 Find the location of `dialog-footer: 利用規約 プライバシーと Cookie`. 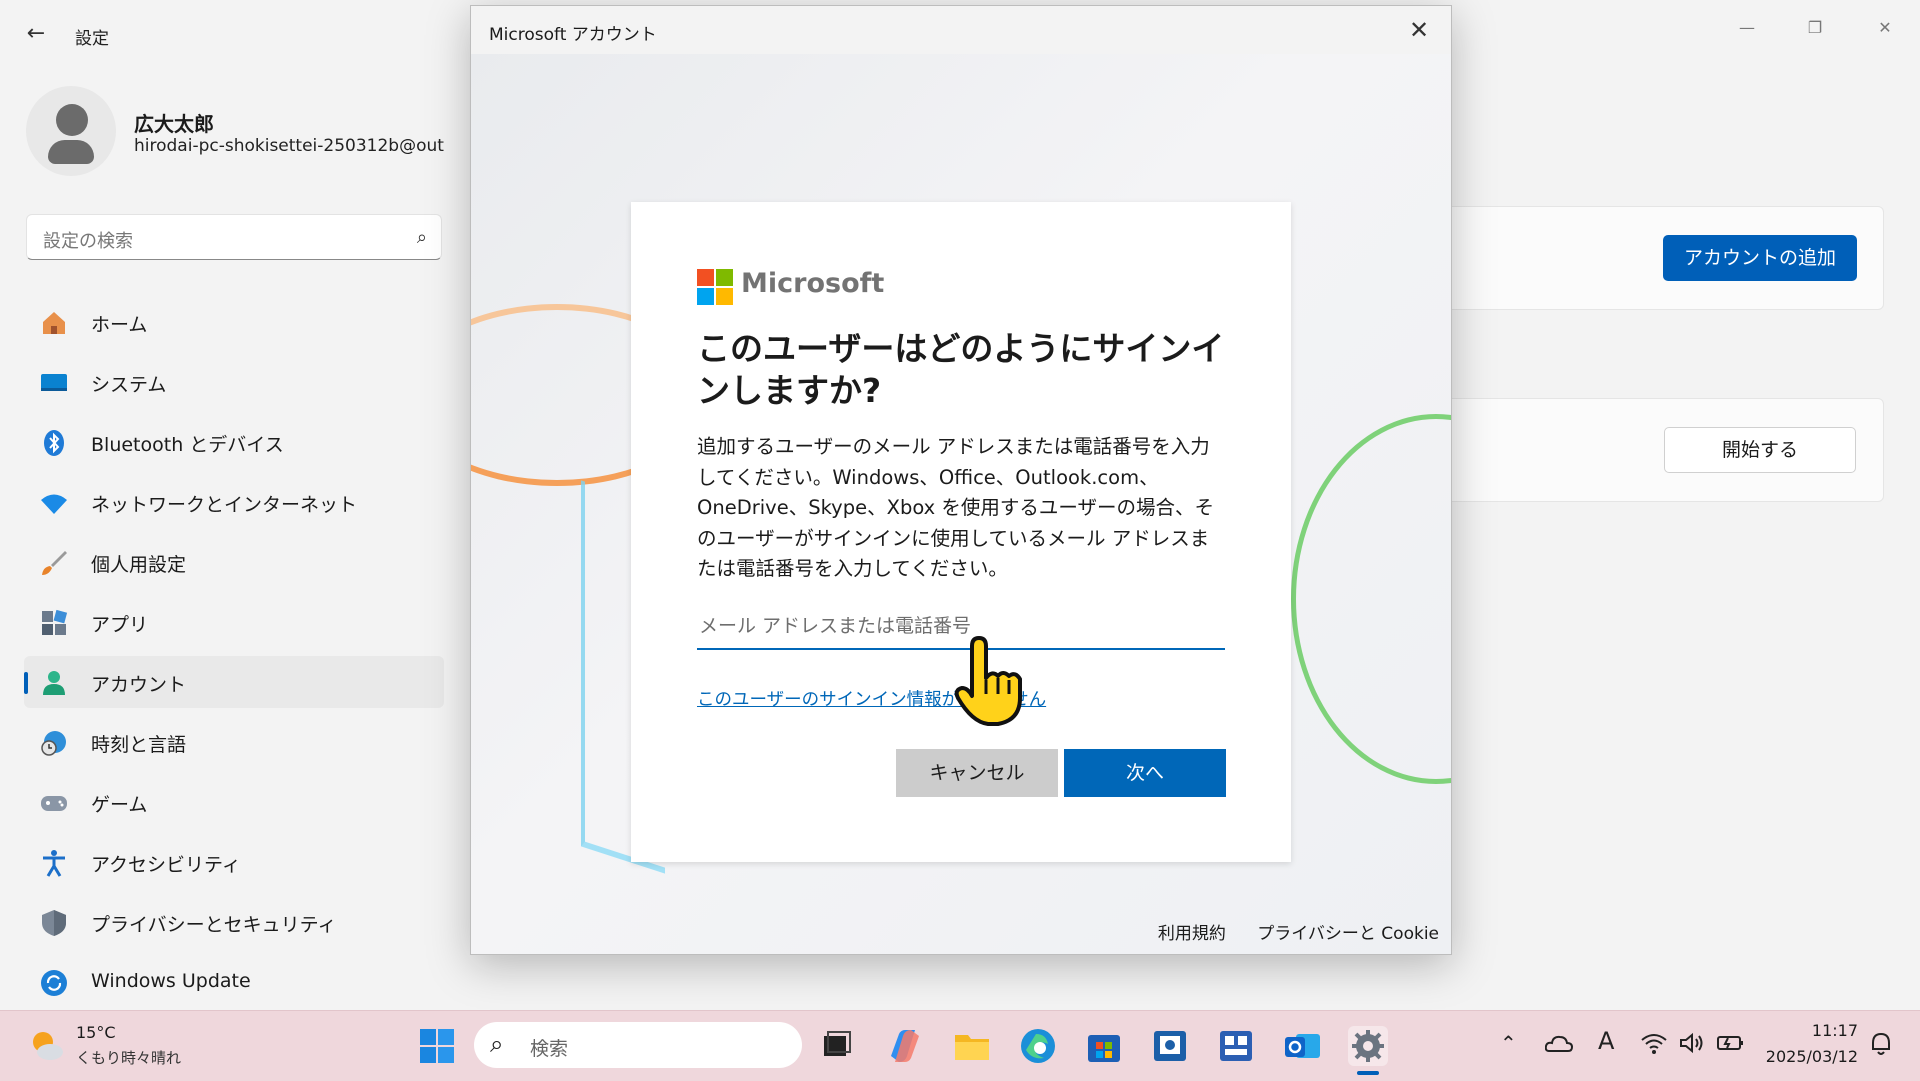

dialog-footer: 利用規約 プライバシーと Cookie is located at coordinates (1285, 931).